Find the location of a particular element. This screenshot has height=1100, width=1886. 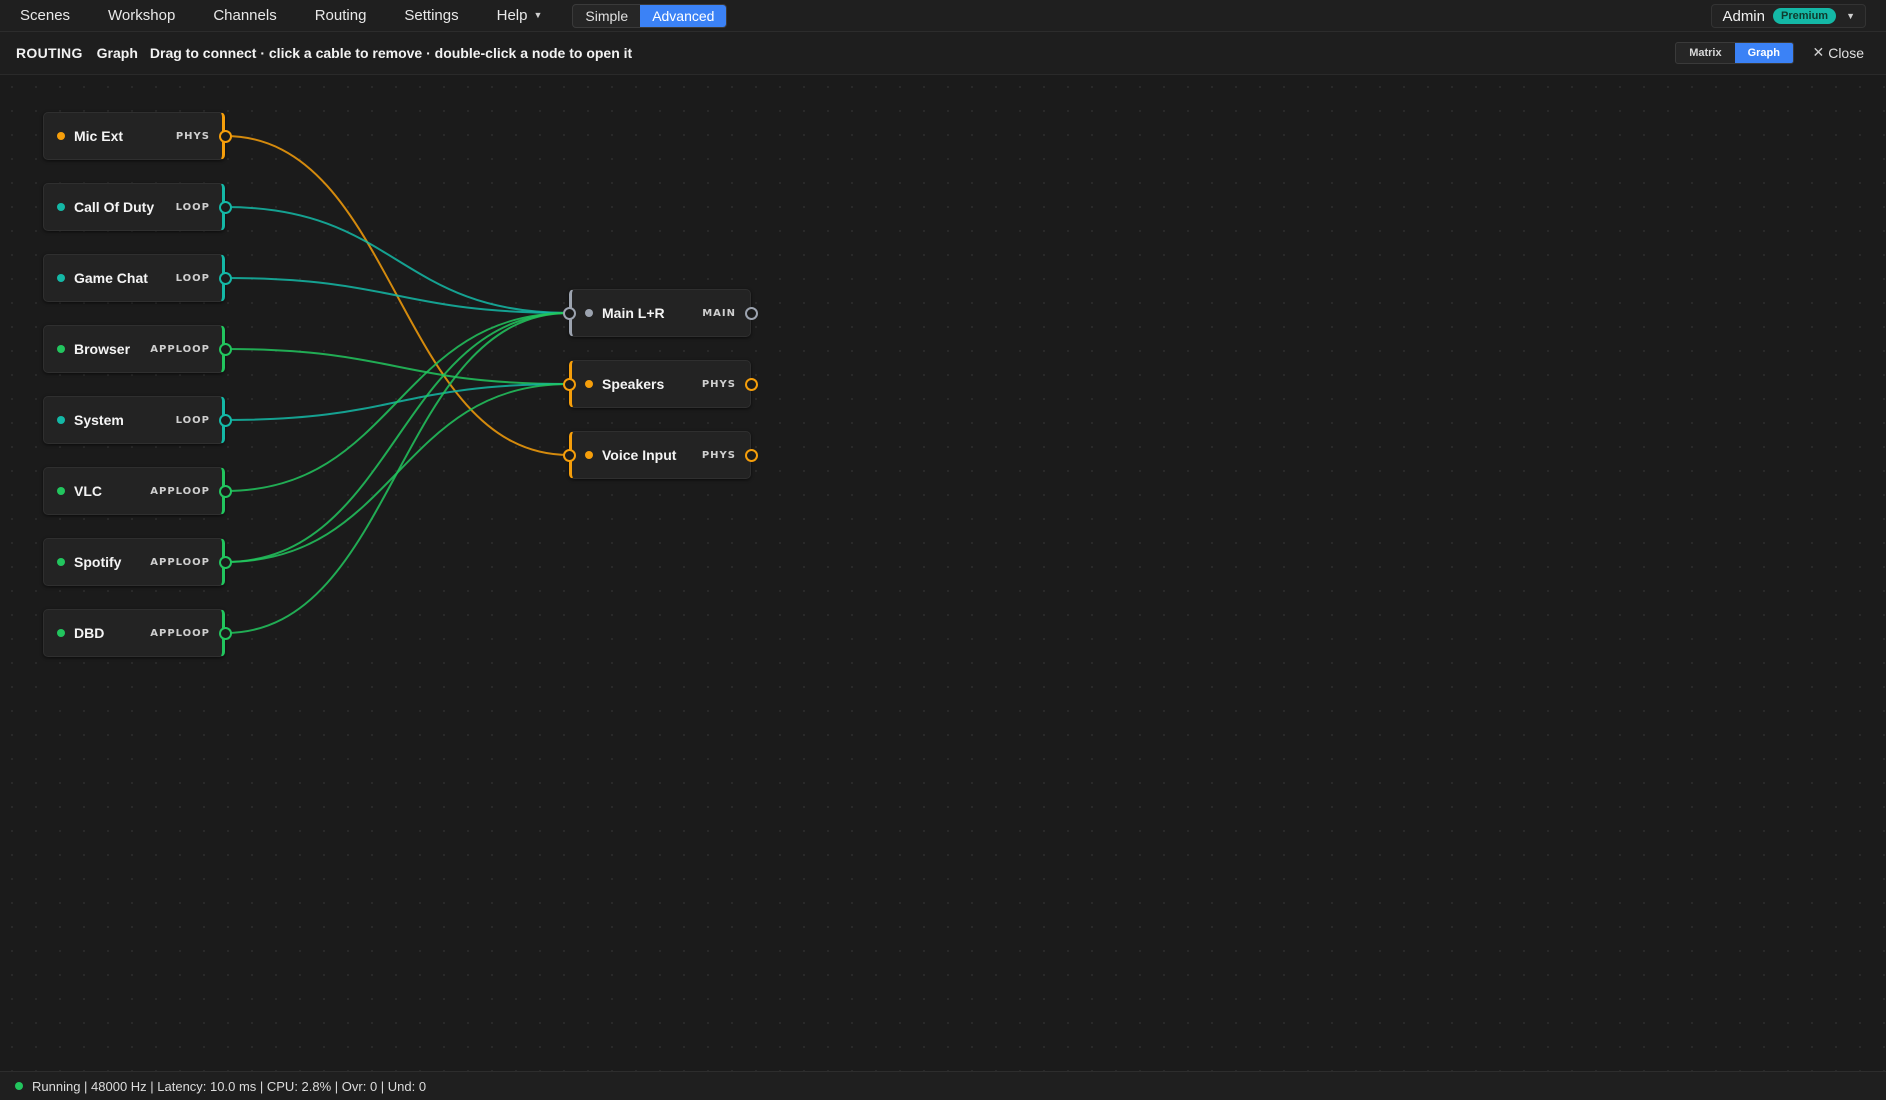

node-call-of-duty: Call Of Duty LOOP is located at coordinates (134, 207).